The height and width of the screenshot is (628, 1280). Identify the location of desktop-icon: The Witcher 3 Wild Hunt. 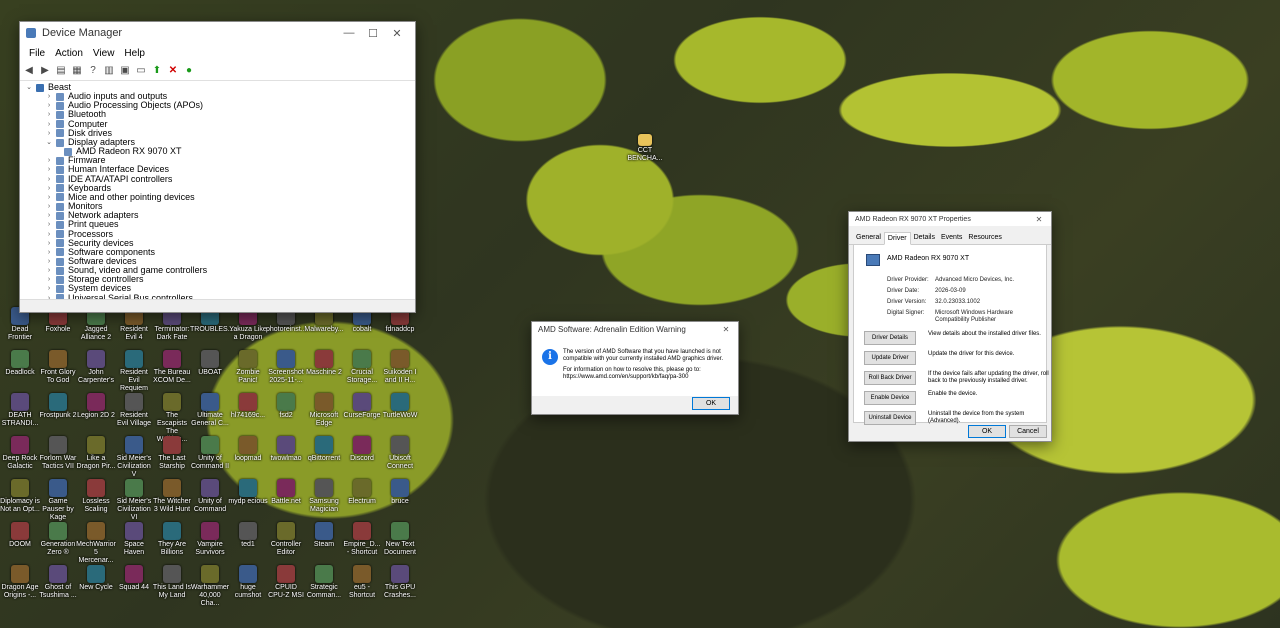
(172, 496).